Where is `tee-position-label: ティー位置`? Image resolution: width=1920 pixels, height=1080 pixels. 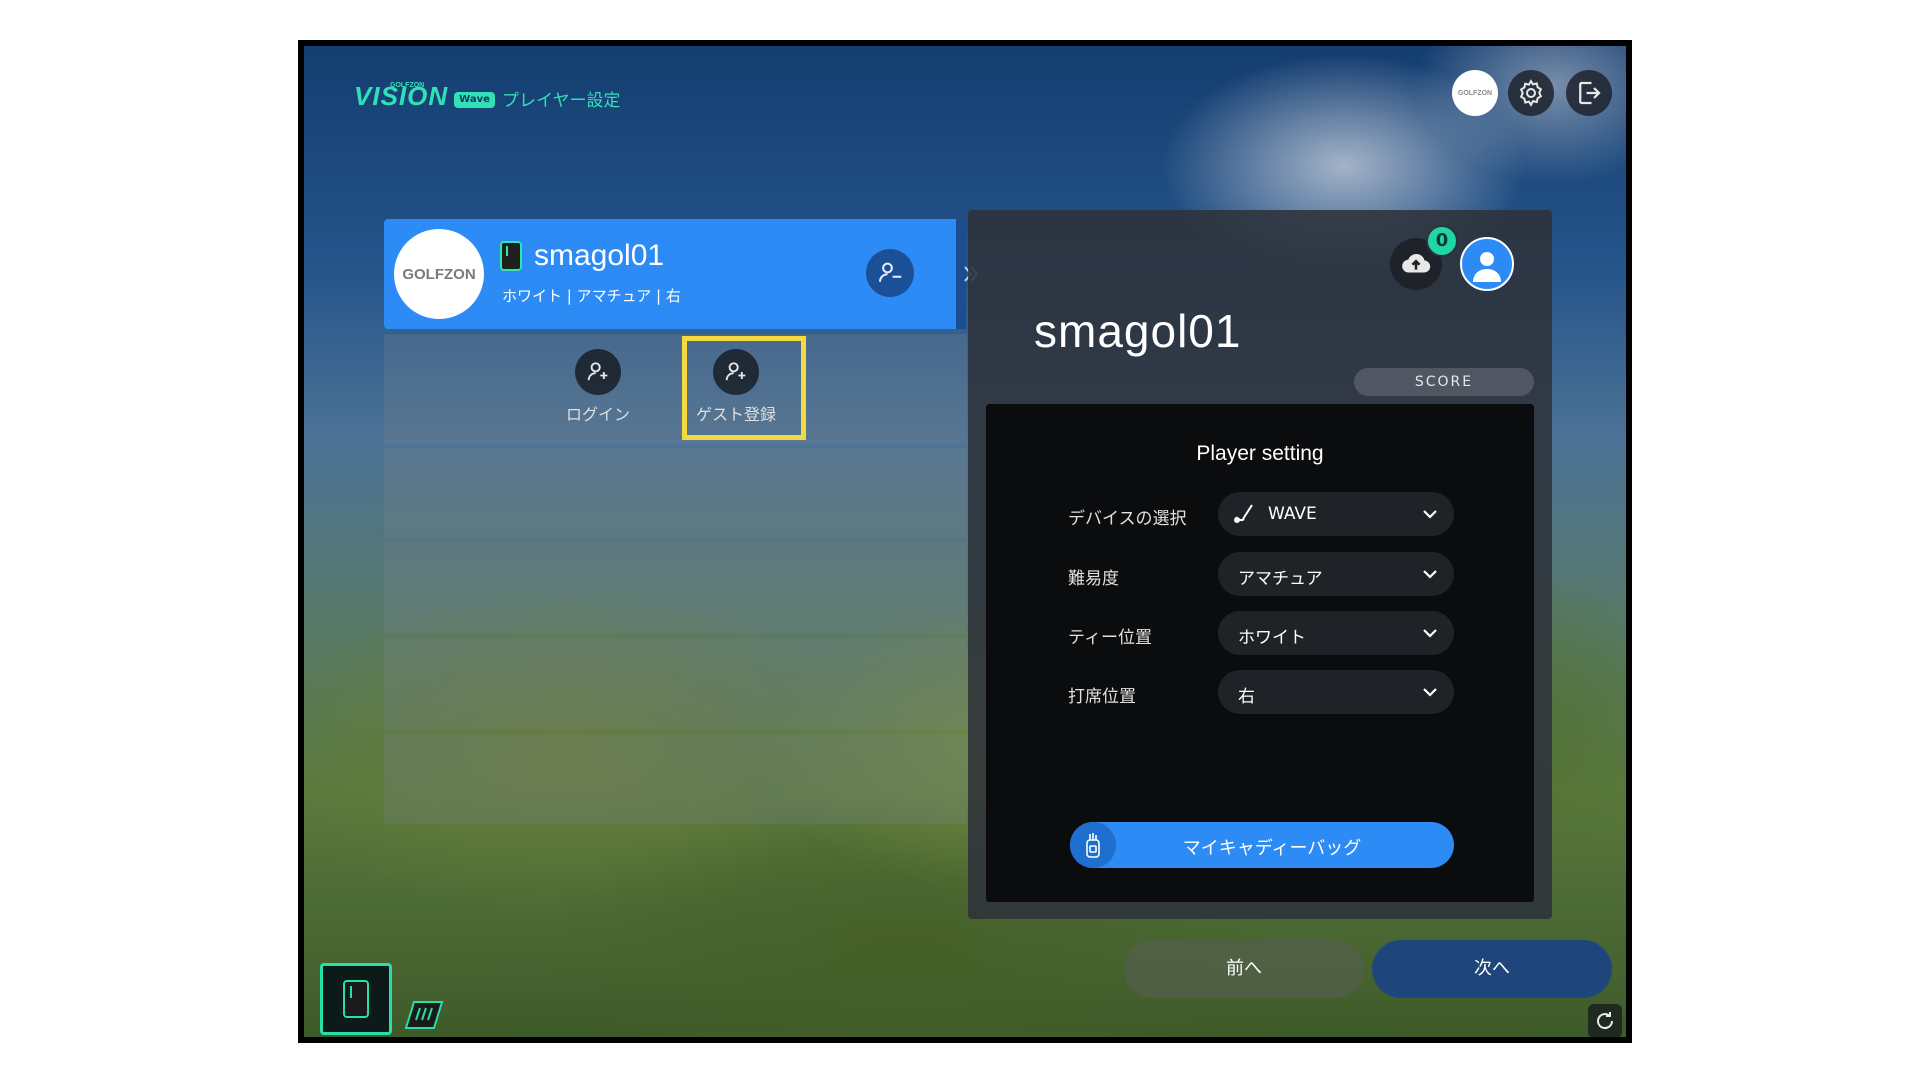 tee-position-label: ティー位置 is located at coordinates (1110, 638).